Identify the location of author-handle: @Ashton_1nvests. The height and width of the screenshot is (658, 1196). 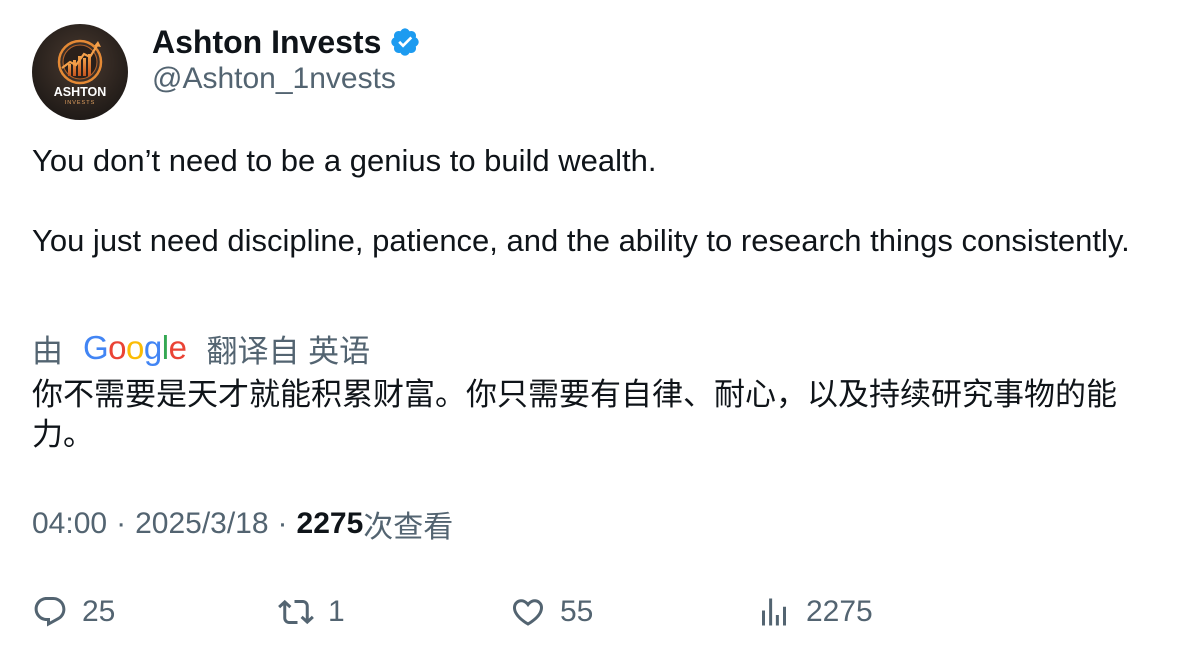
(274, 79).